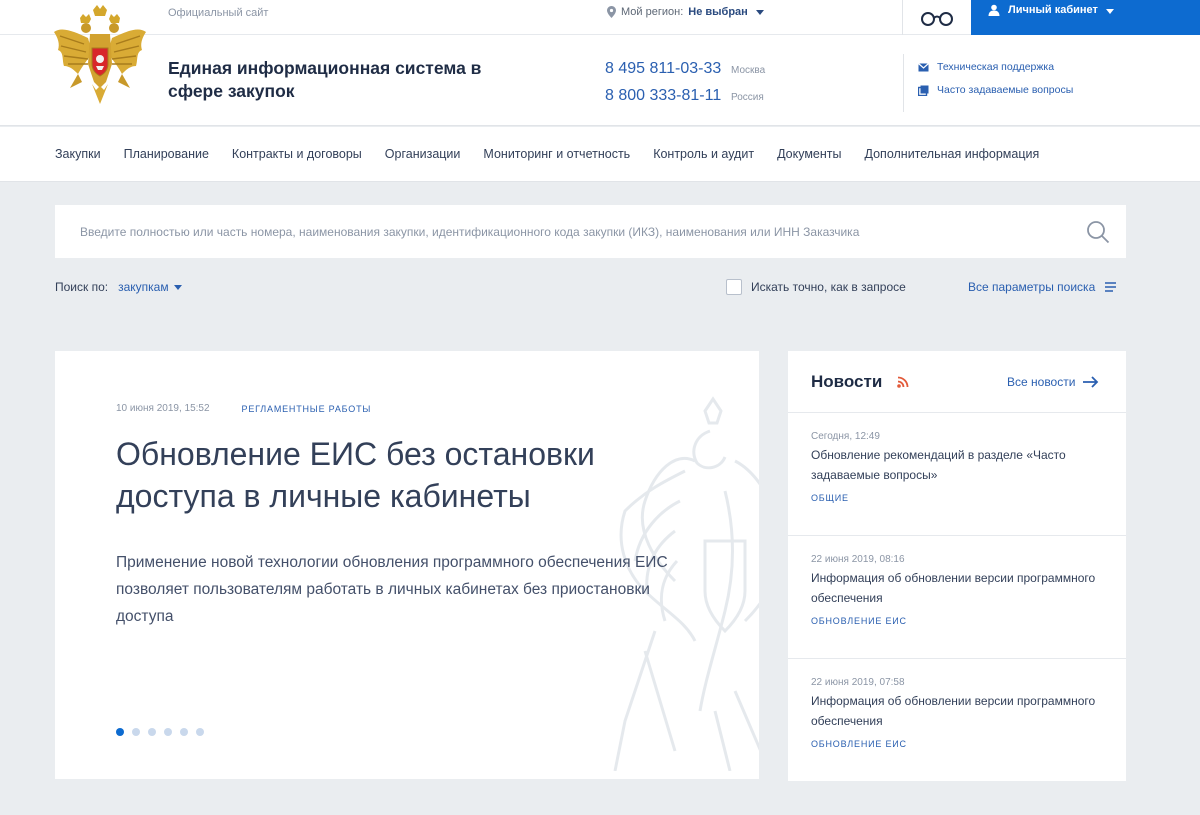  What do you see at coordinates (1032, 287) in the screenshot?
I see `all-params-label: Все параметры поиска` at bounding box center [1032, 287].